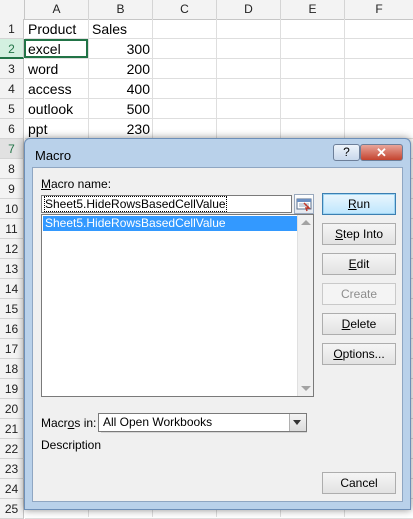 The width and height of the screenshot is (413, 519). I want to click on collapse-dialog-button, so click(304, 204).